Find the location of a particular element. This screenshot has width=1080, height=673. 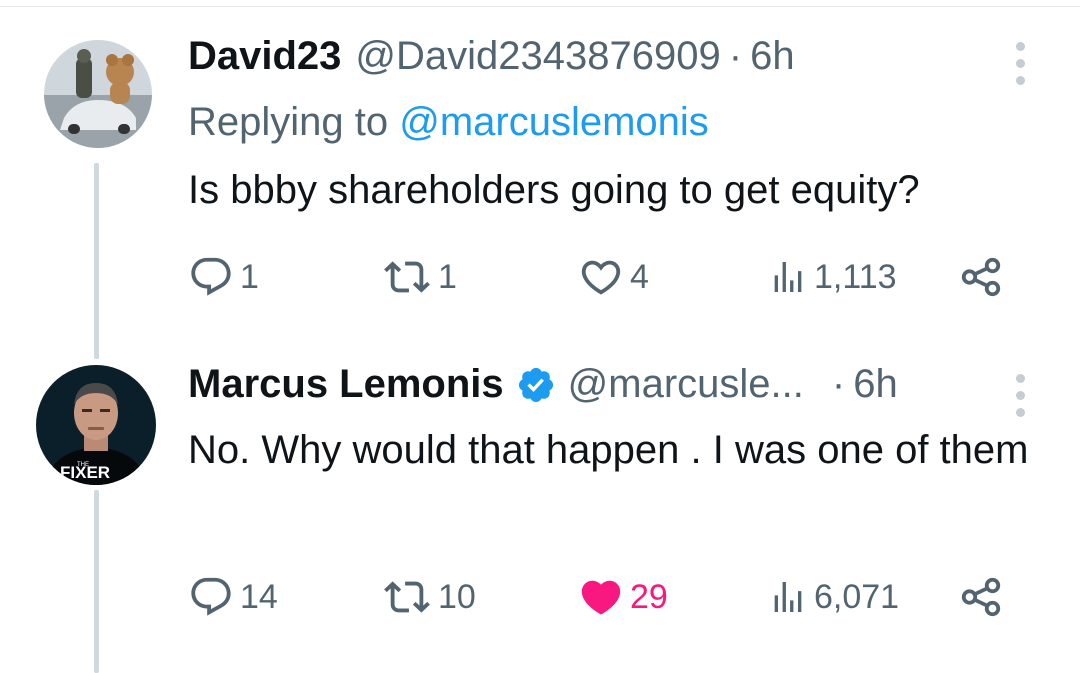

verified-badge-icon is located at coordinates (535, 384).